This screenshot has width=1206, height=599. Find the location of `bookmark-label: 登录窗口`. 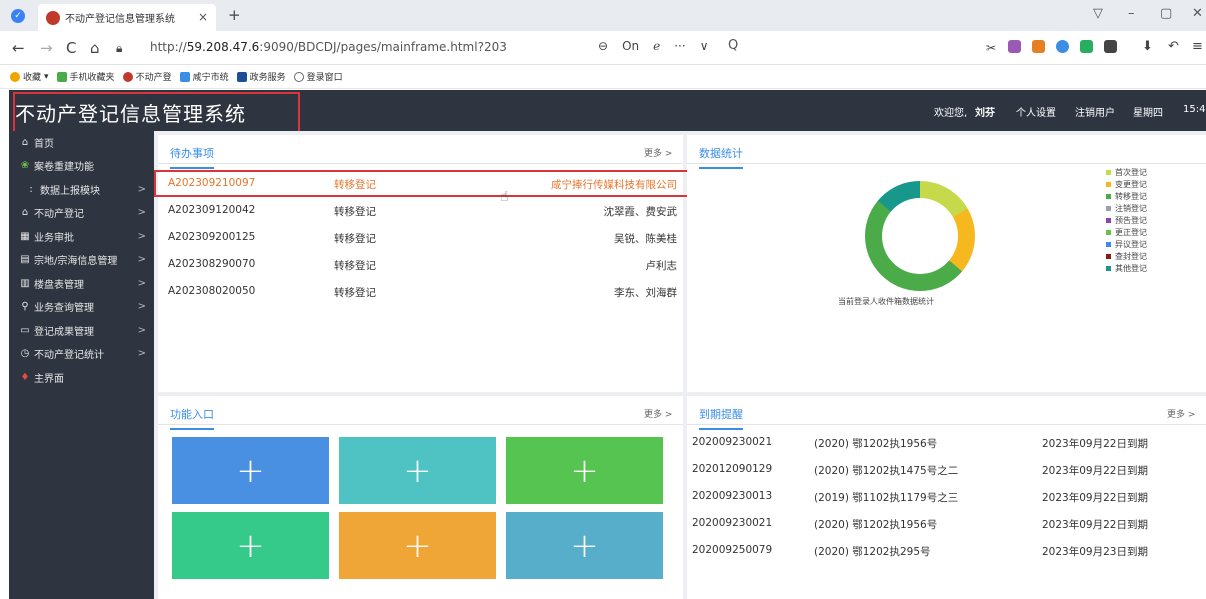

bookmark-label: 登录窗口 is located at coordinates (324, 78).